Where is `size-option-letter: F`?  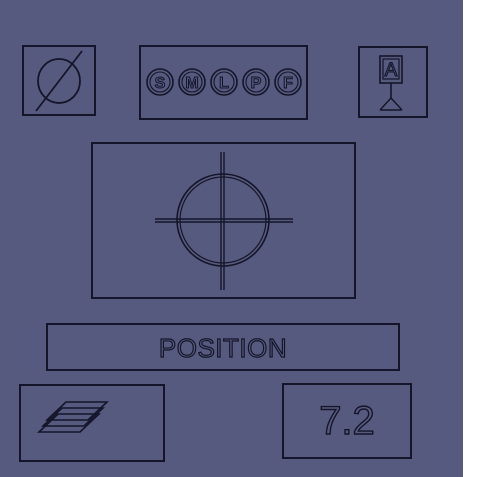
size-option-letter: F is located at coordinates (288, 83).